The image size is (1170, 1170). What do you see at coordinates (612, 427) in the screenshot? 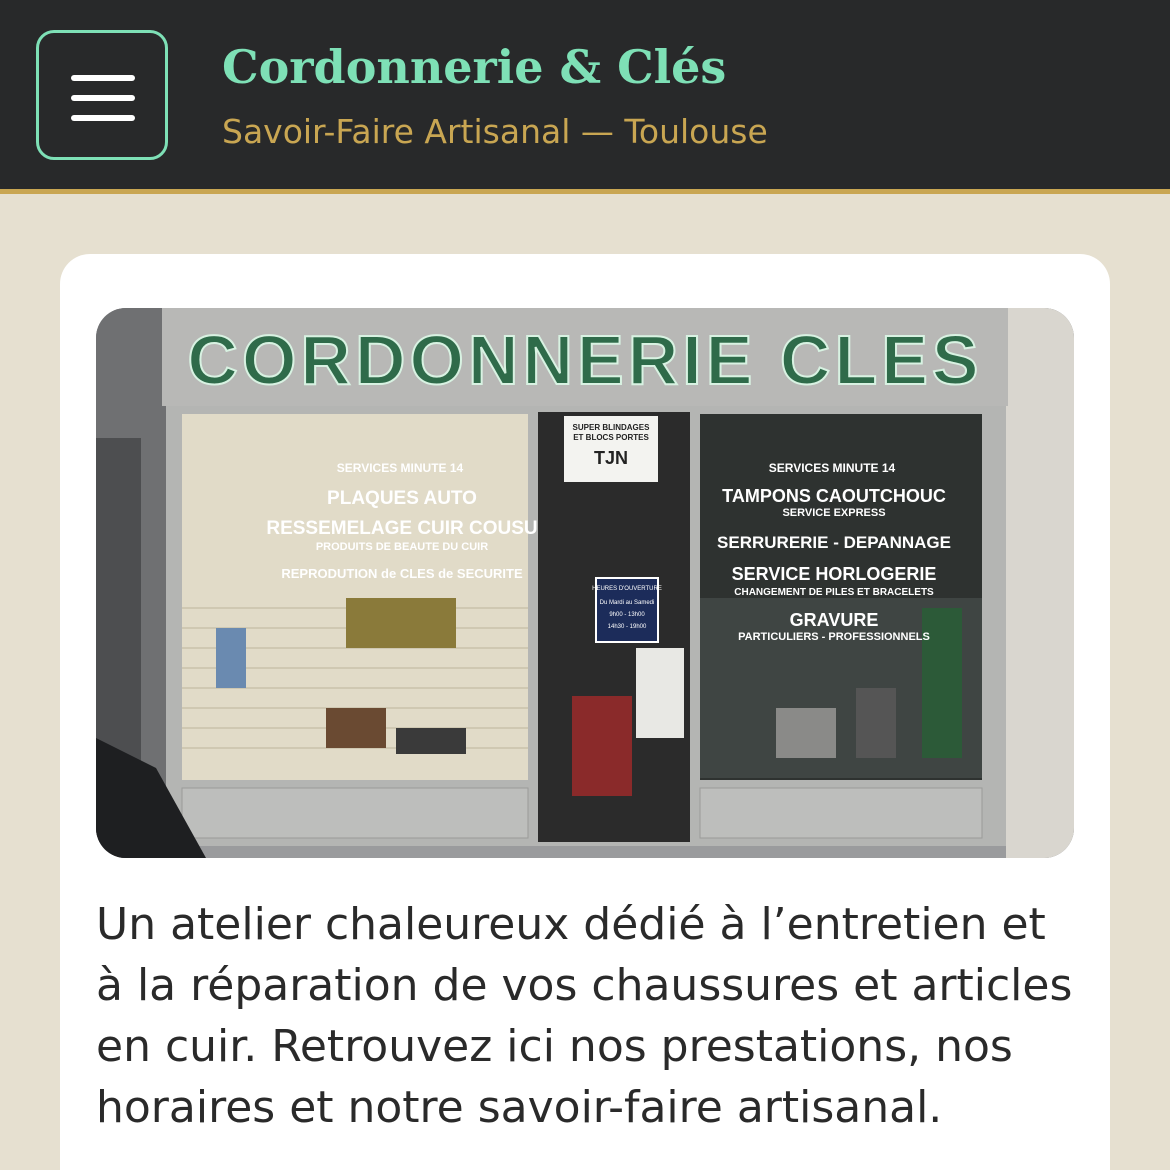
I see `door-sticker-line: SUPER BLINDAGES` at bounding box center [612, 427].